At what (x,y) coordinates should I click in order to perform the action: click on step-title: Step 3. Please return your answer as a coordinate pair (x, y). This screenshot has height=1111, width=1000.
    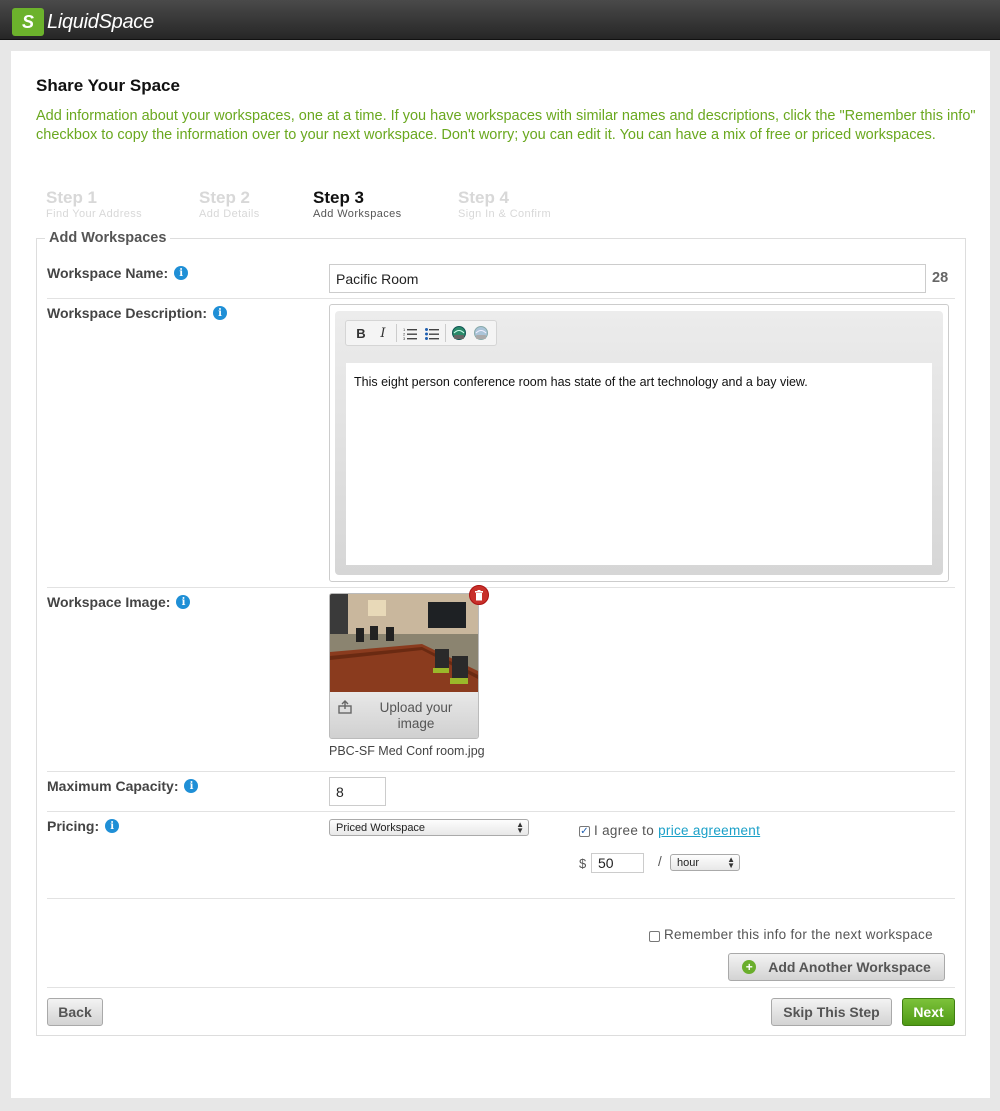
    Looking at the image, I should click on (339, 197).